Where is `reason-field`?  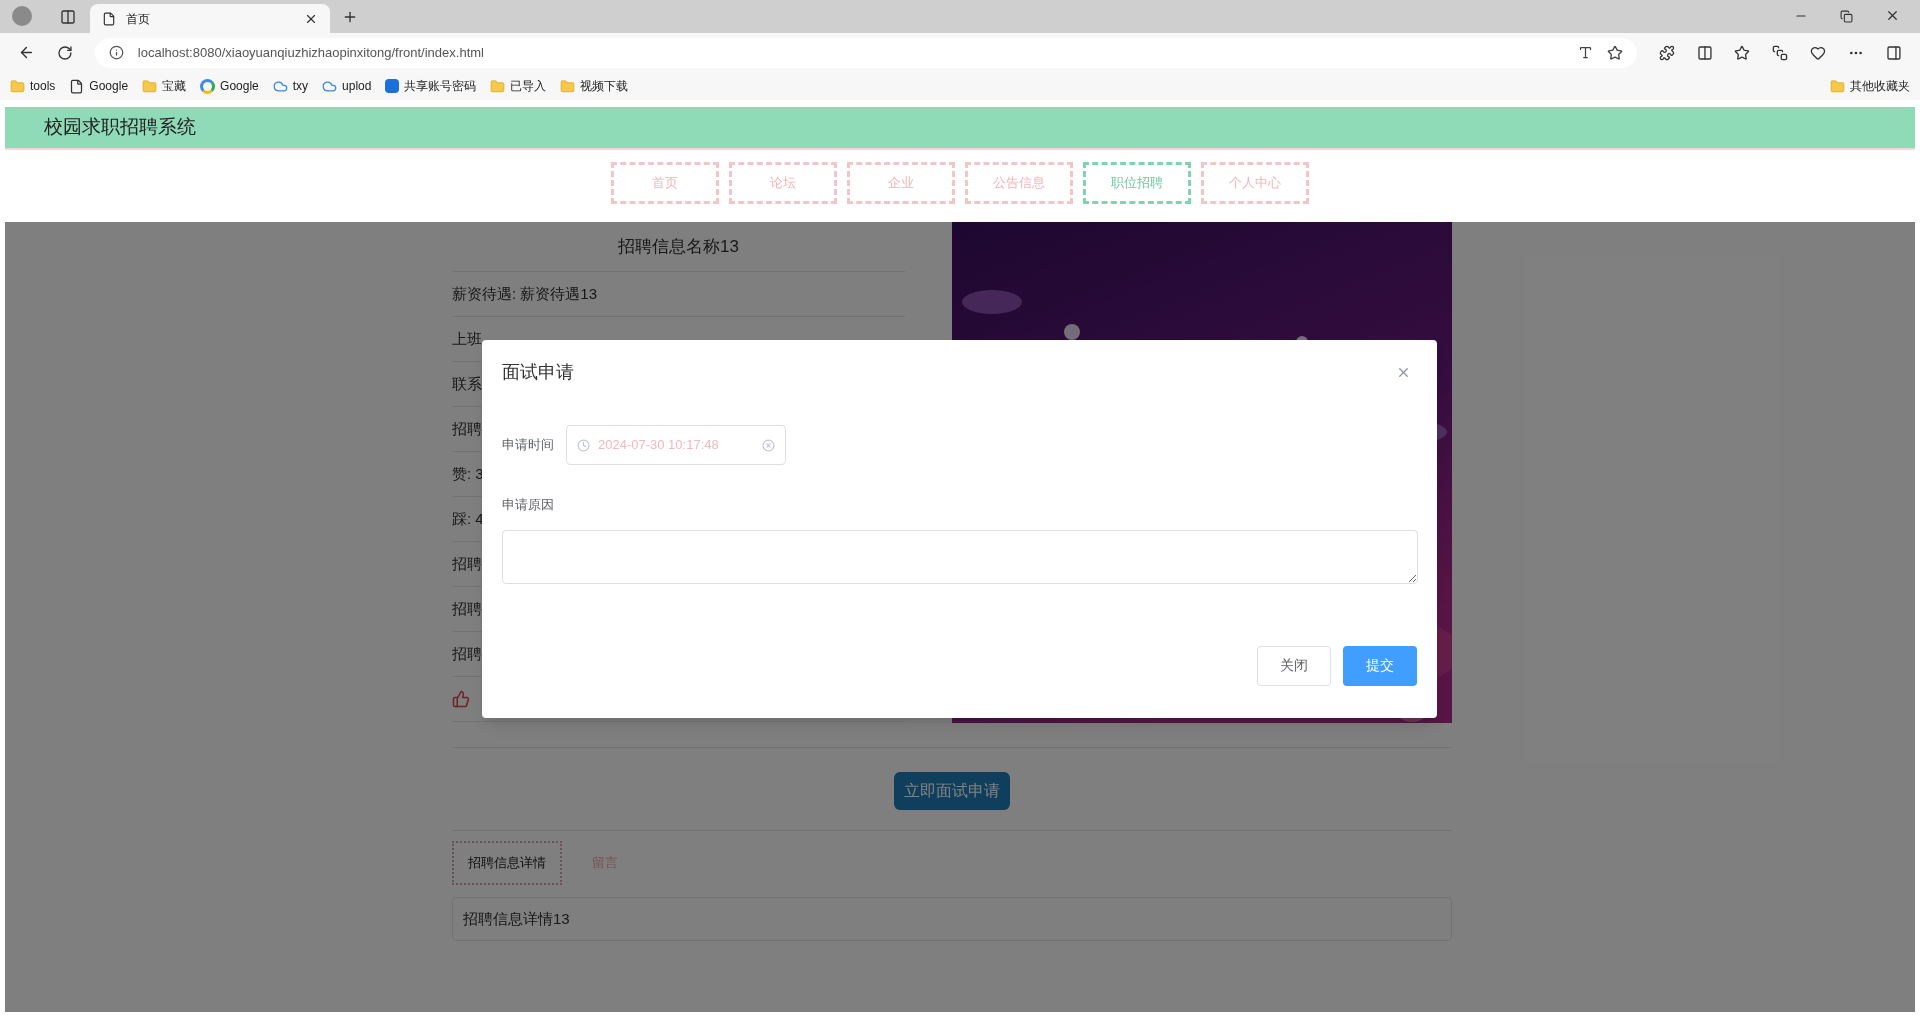
reason-field is located at coordinates (960, 556).